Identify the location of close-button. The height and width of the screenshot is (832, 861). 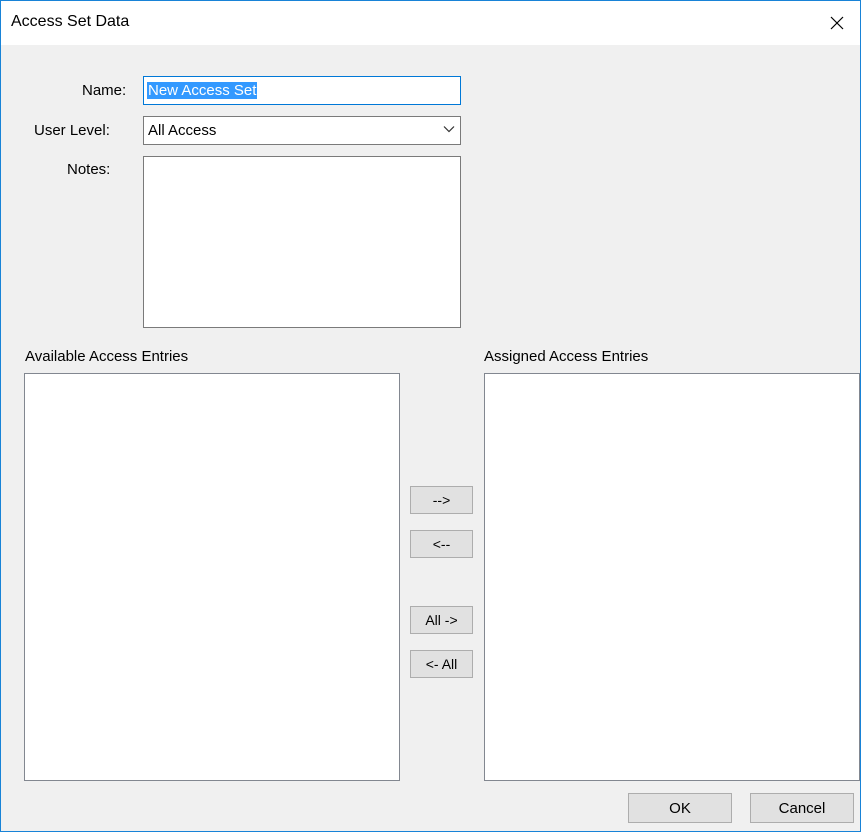
(837, 23).